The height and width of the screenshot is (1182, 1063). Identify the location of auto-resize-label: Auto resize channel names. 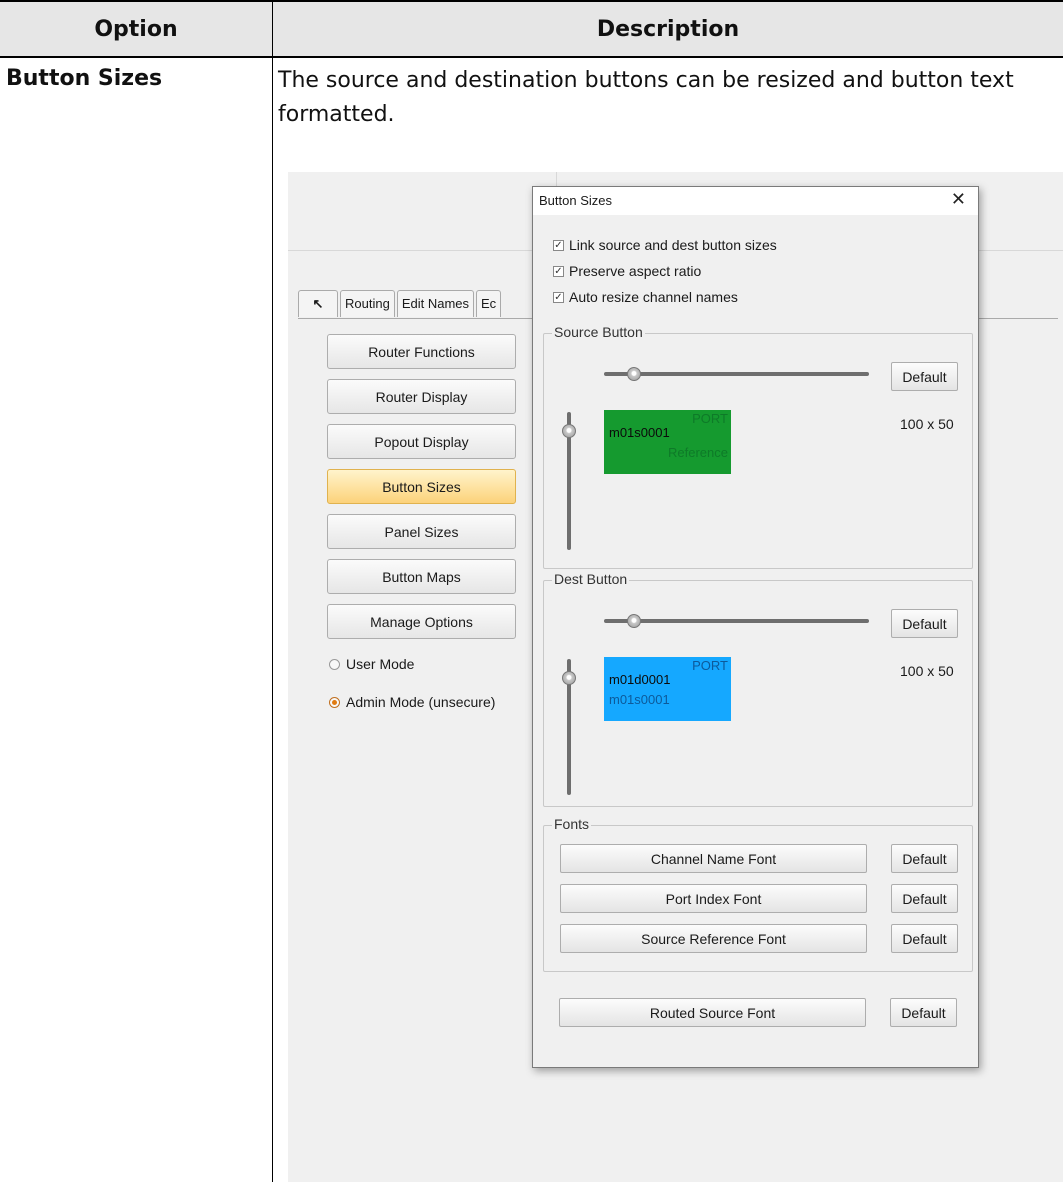
(653, 297).